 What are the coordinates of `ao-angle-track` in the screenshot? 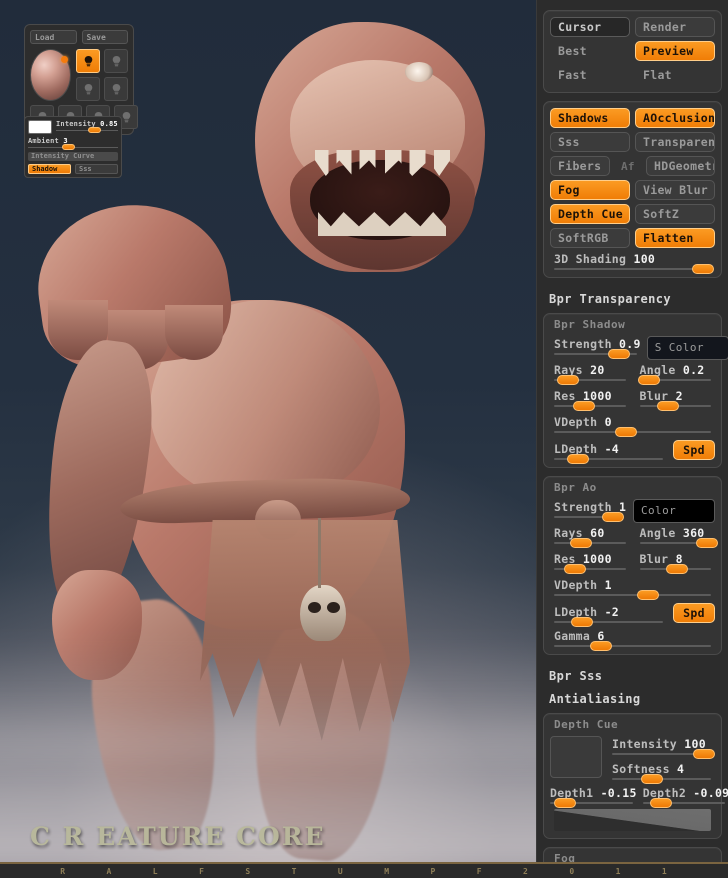 It's located at (679, 543).